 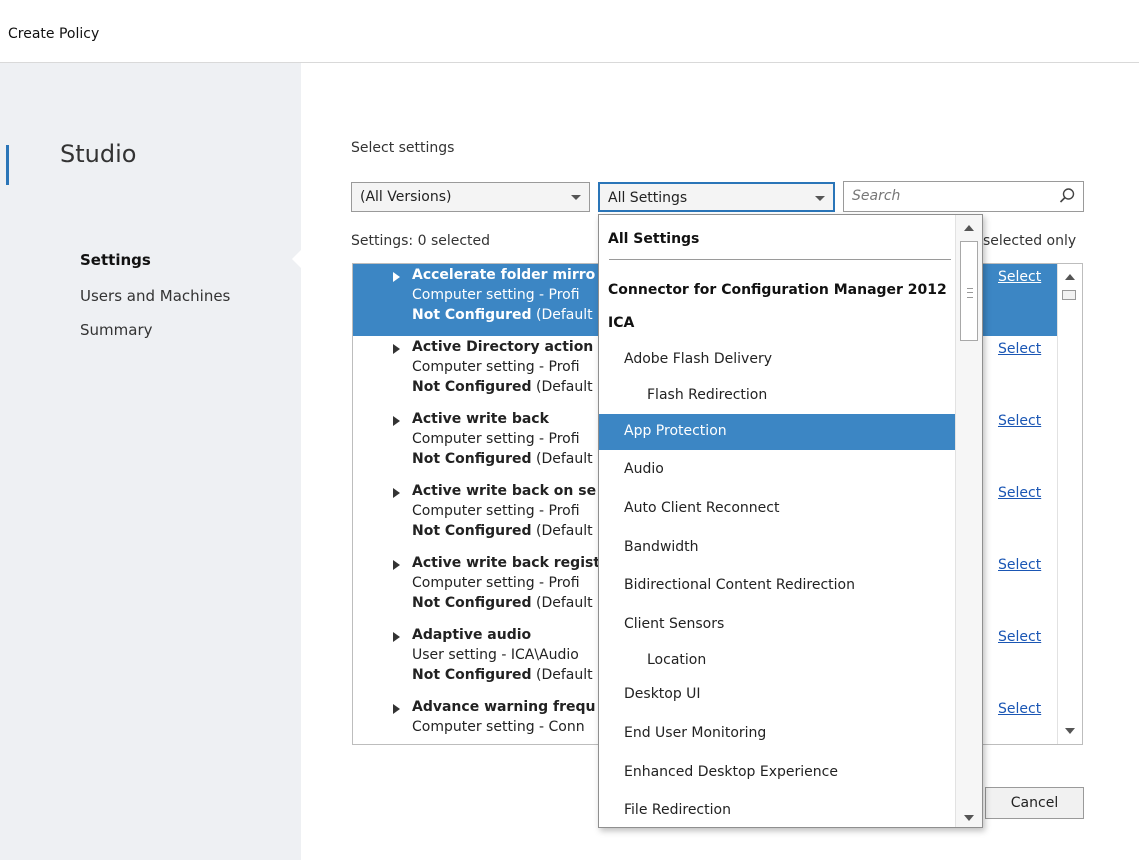 I want to click on dropdown-item-flash-redirection: Flash Redirection, so click(x=778, y=396).